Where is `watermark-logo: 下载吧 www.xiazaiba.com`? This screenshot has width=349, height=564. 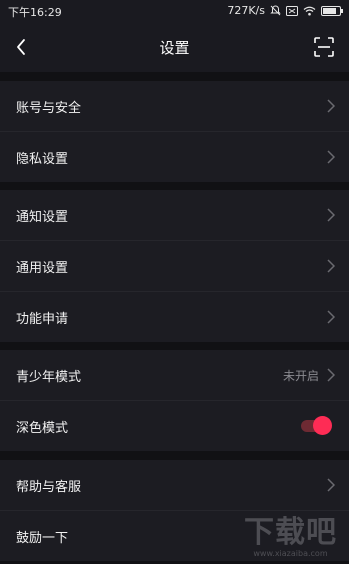
watermark-logo: 下载吧 www.xiazaiba.com is located at coordinates (290, 532).